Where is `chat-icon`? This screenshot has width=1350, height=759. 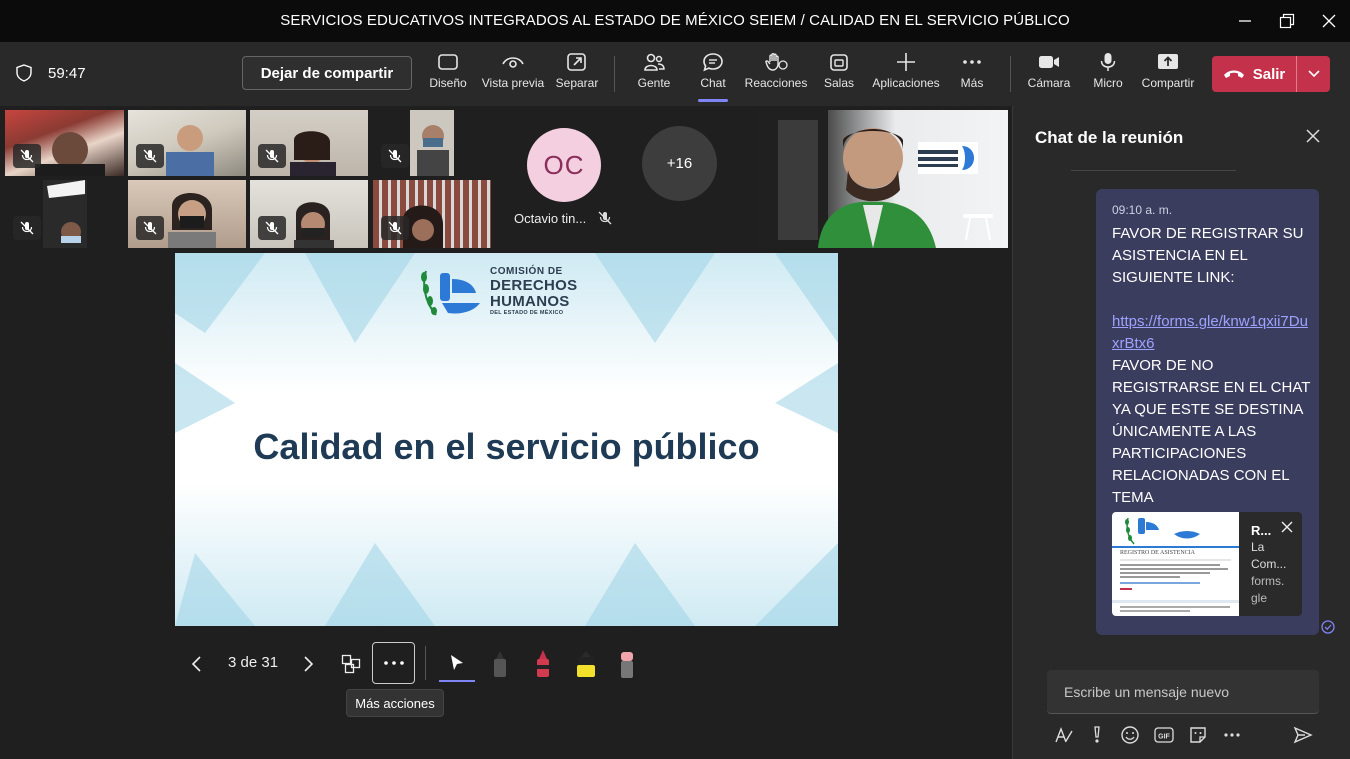
chat-icon is located at coordinates (713, 62).